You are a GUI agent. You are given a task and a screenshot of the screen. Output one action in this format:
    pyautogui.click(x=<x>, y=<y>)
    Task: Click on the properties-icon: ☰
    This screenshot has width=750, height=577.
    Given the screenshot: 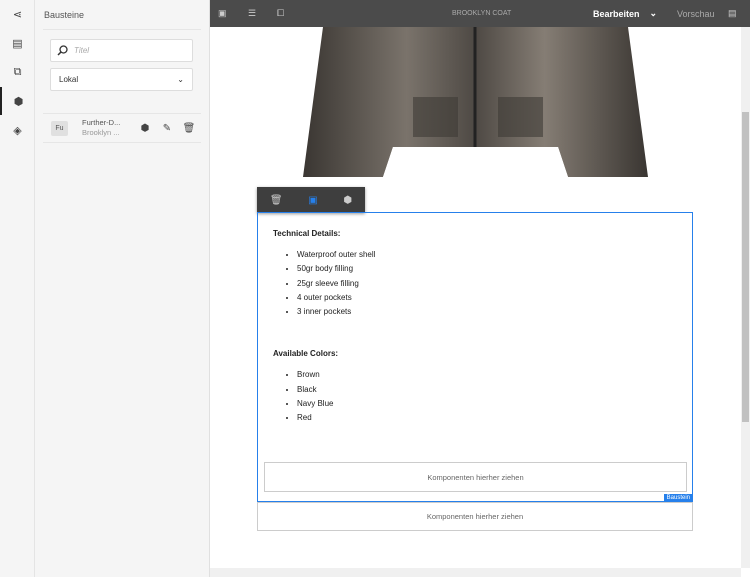 What is the action you would take?
    pyautogui.click(x=252, y=13)
    